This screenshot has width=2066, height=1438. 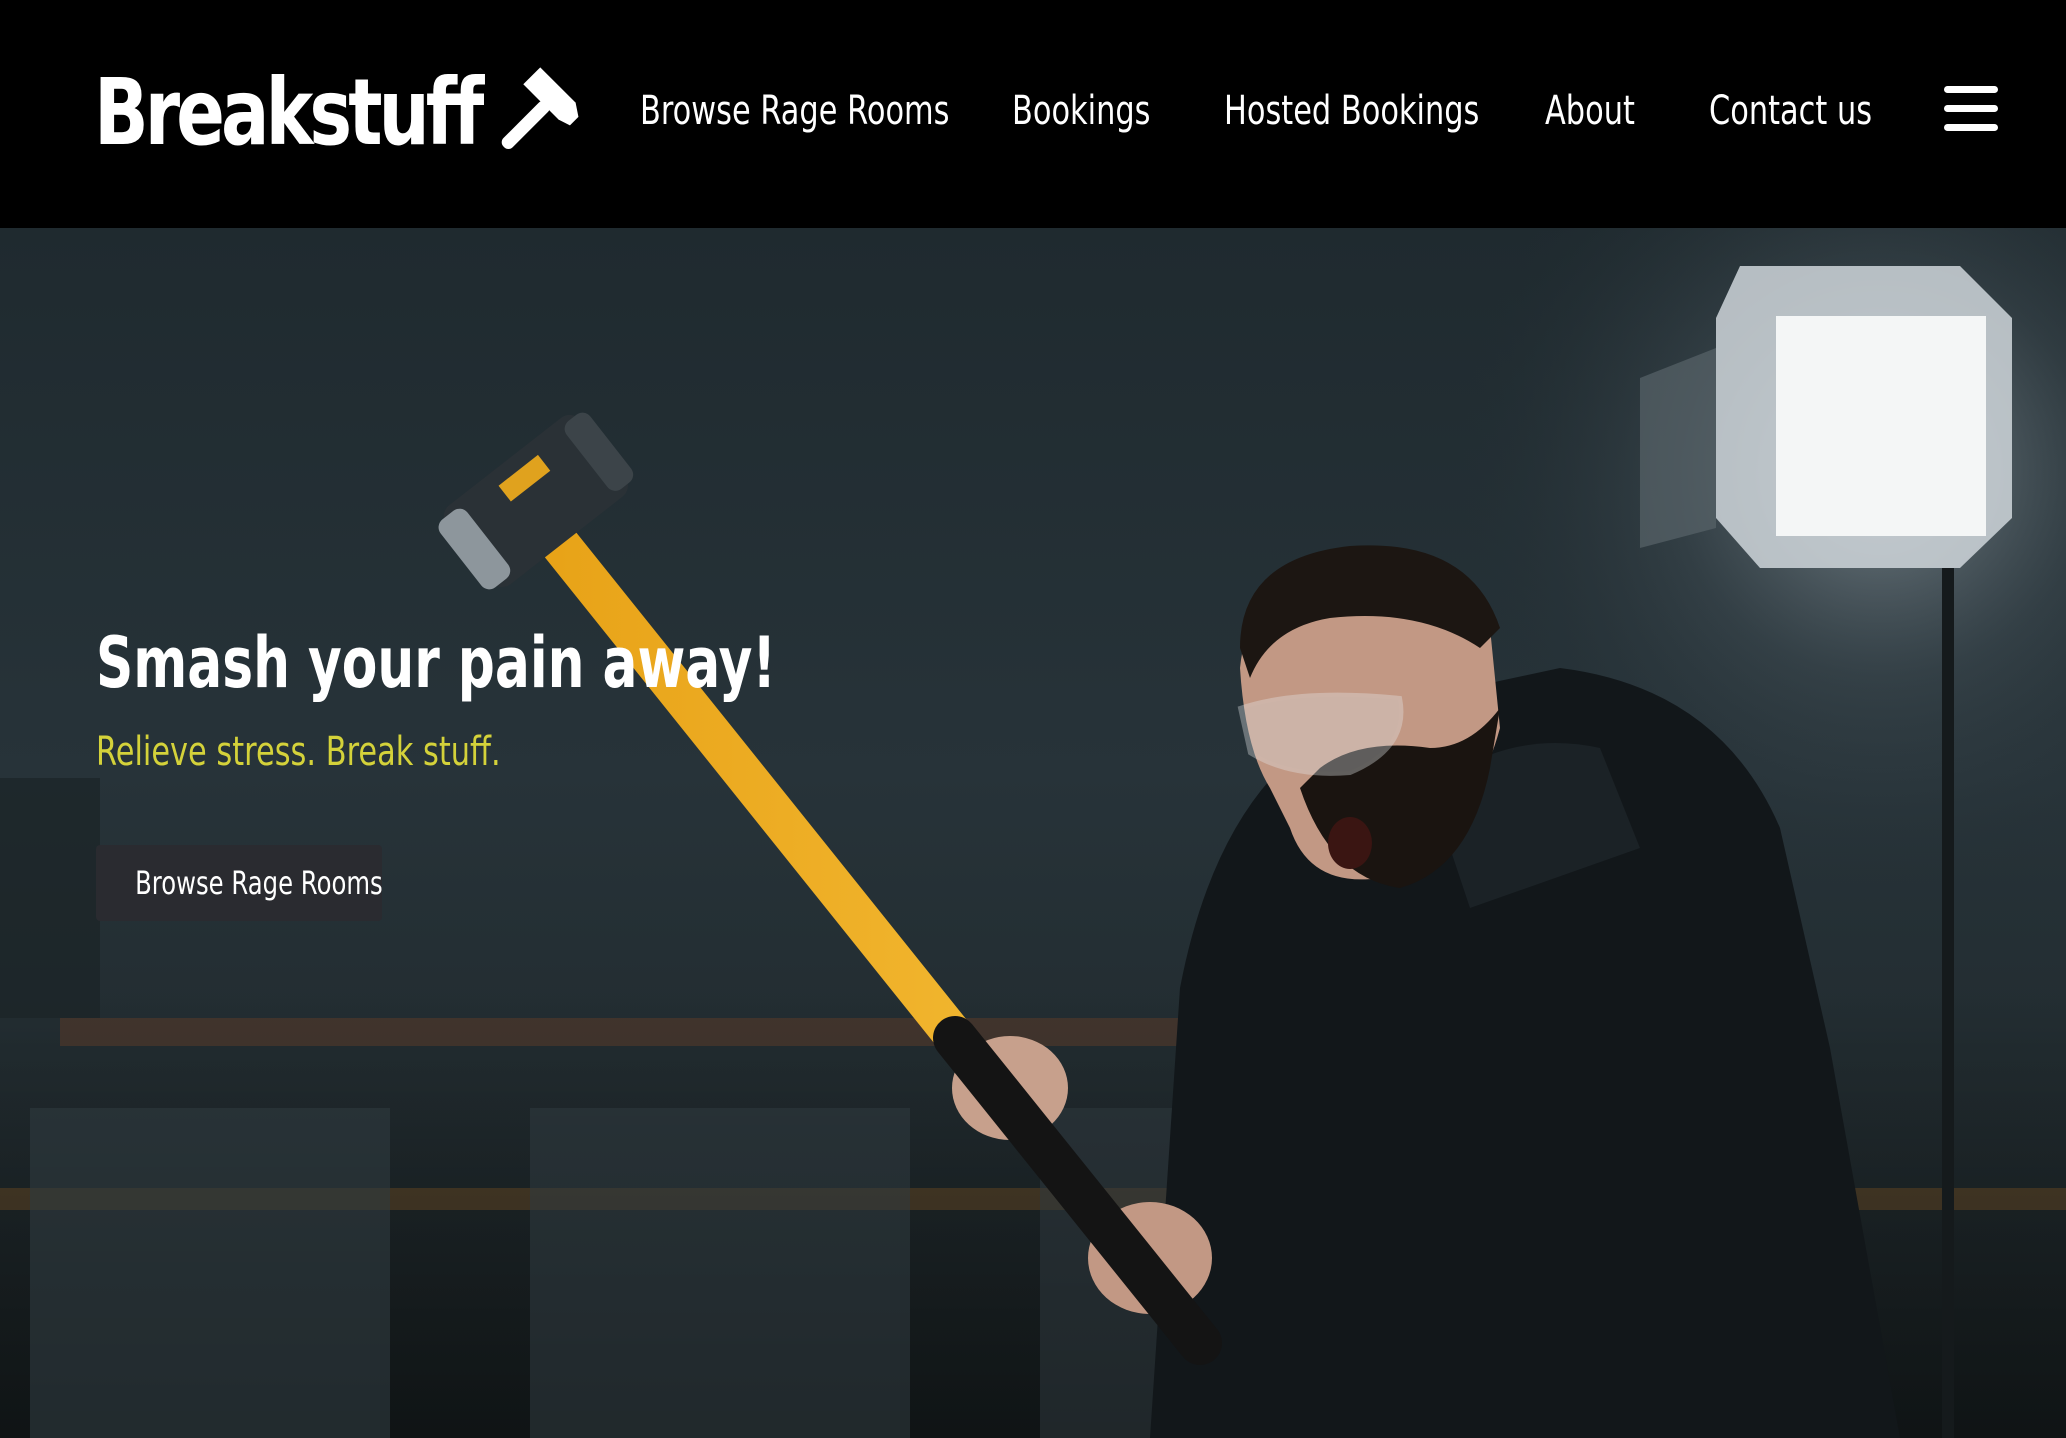 What do you see at coordinates (259, 883) in the screenshot?
I see `browse-rage-rooms-button-label: Browse Rage Rooms` at bounding box center [259, 883].